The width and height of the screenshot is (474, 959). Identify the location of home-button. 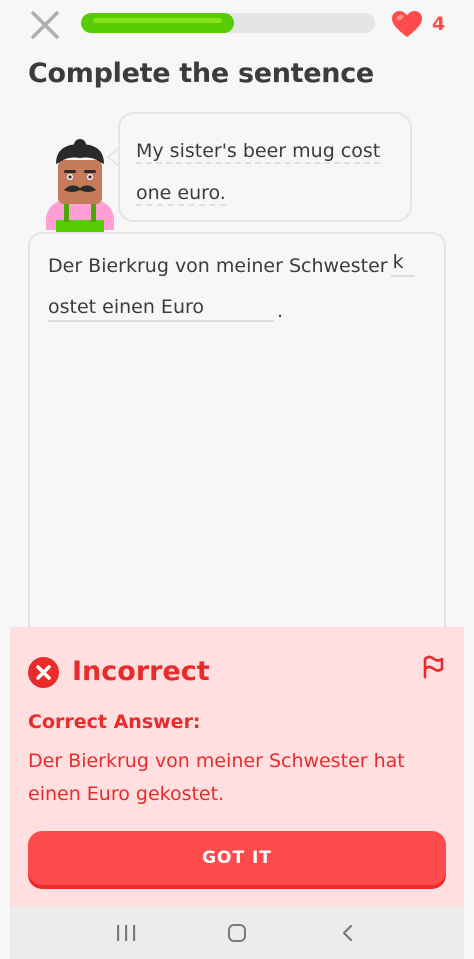
(237, 933).